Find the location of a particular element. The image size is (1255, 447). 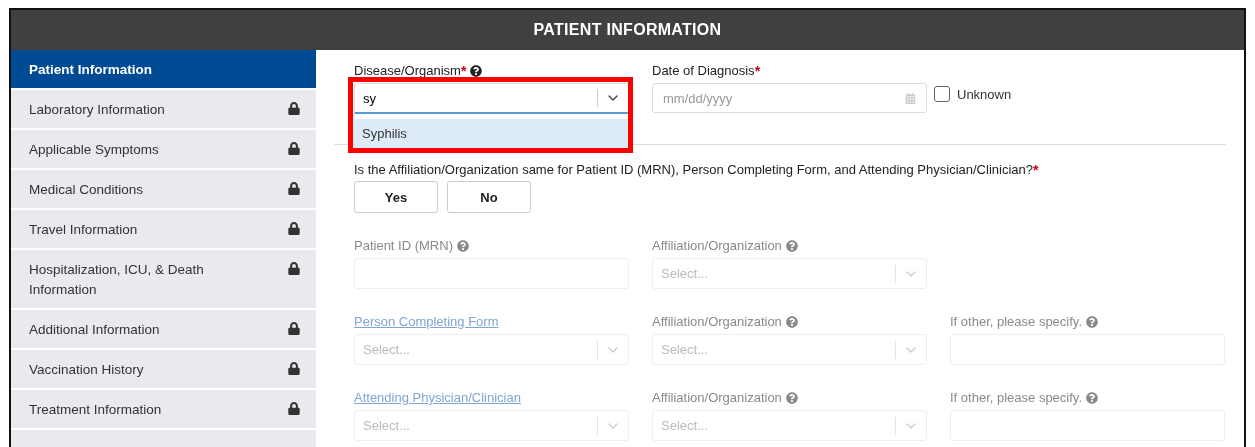

dropdown-option: Syphilis is located at coordinates (491, 133).